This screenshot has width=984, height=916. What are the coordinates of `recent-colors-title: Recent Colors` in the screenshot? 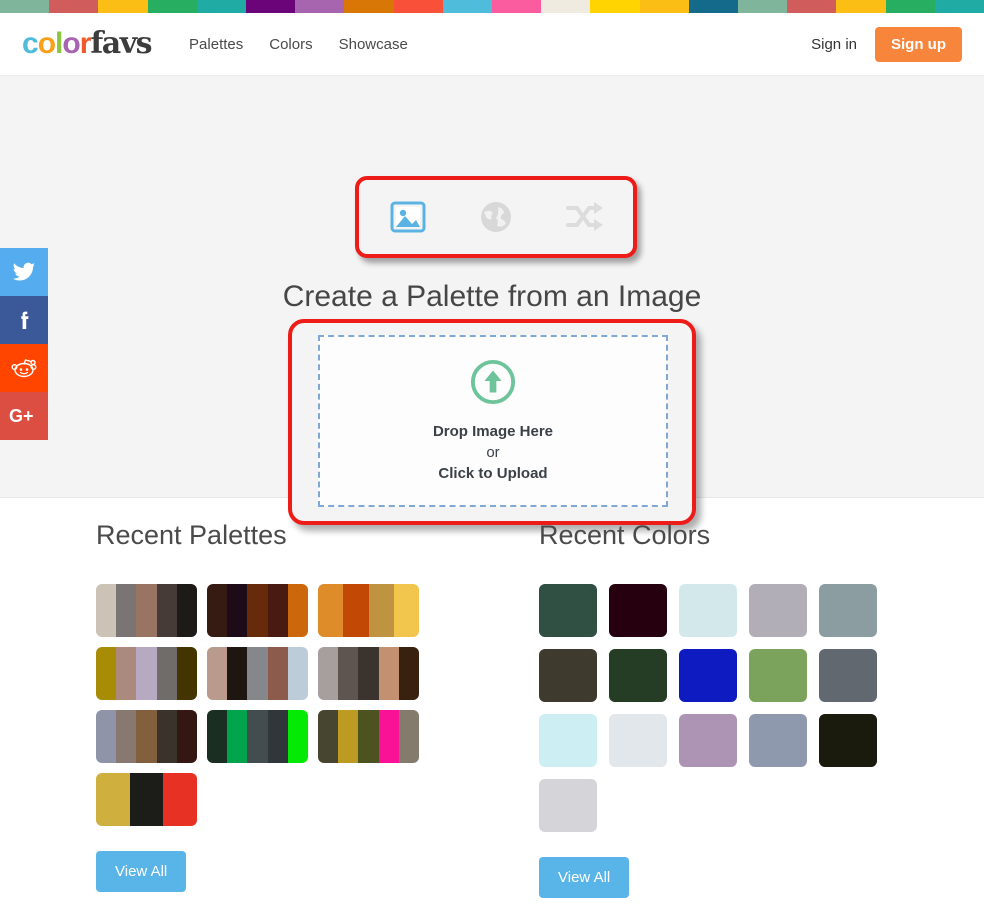 It's located at (625, 535).